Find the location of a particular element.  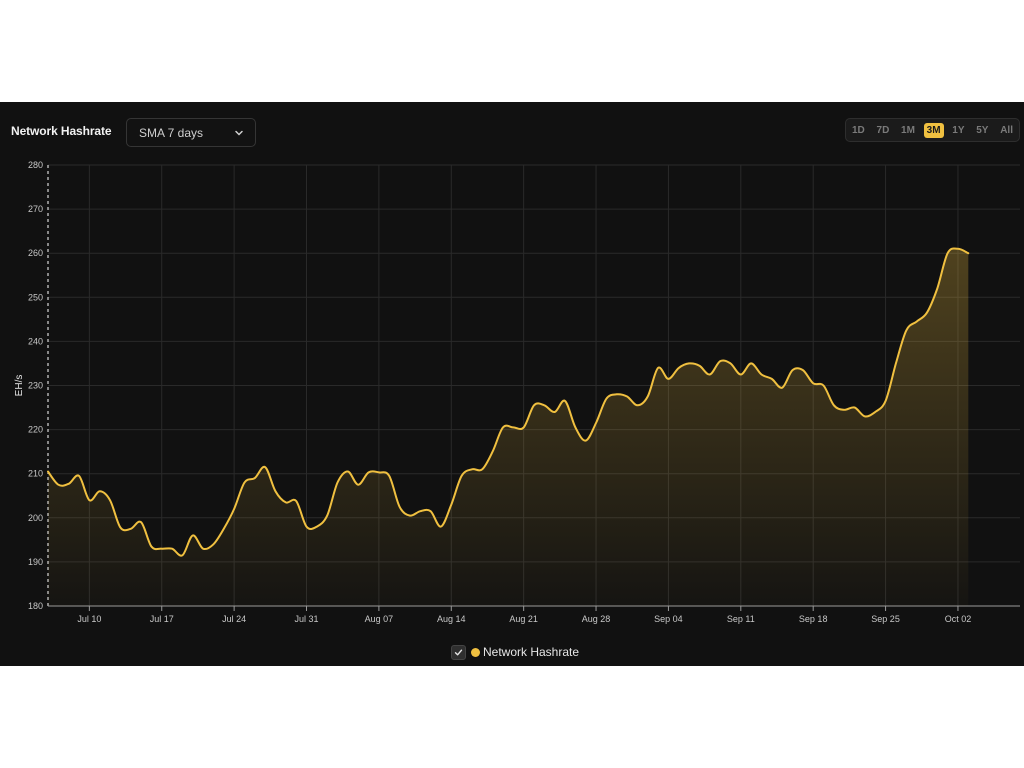

y-tick-label: 260 is located at coordinates (35, 253).